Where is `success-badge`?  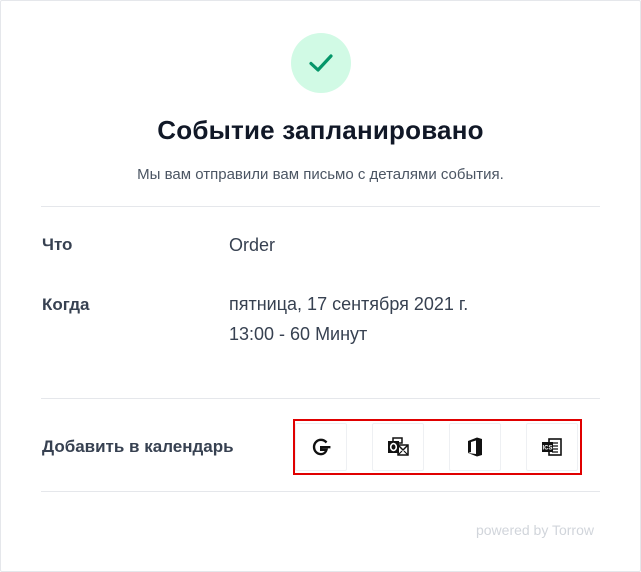
success-badge is located at coordinates (321, 63).